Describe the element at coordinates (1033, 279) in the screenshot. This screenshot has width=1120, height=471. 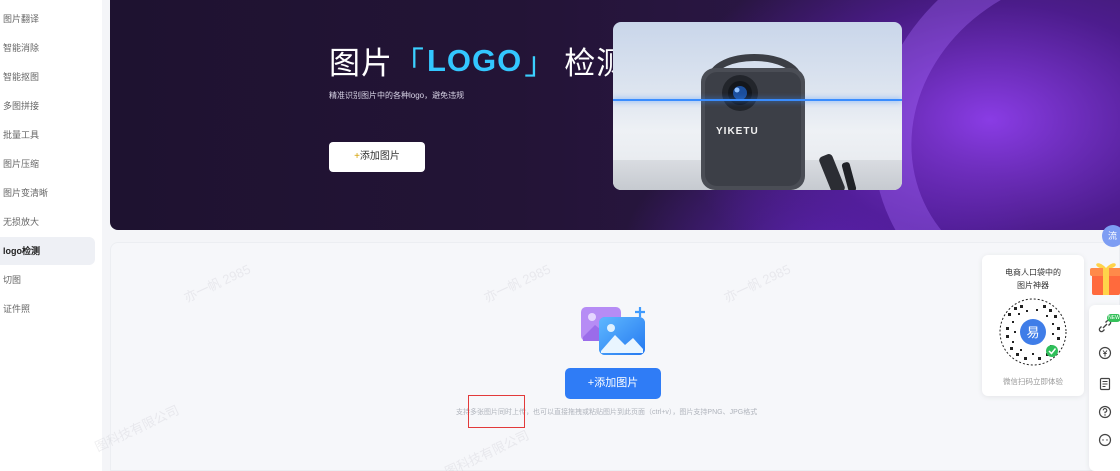
I see `qr-title: 电商人口袋中的 图片神器` at that location.